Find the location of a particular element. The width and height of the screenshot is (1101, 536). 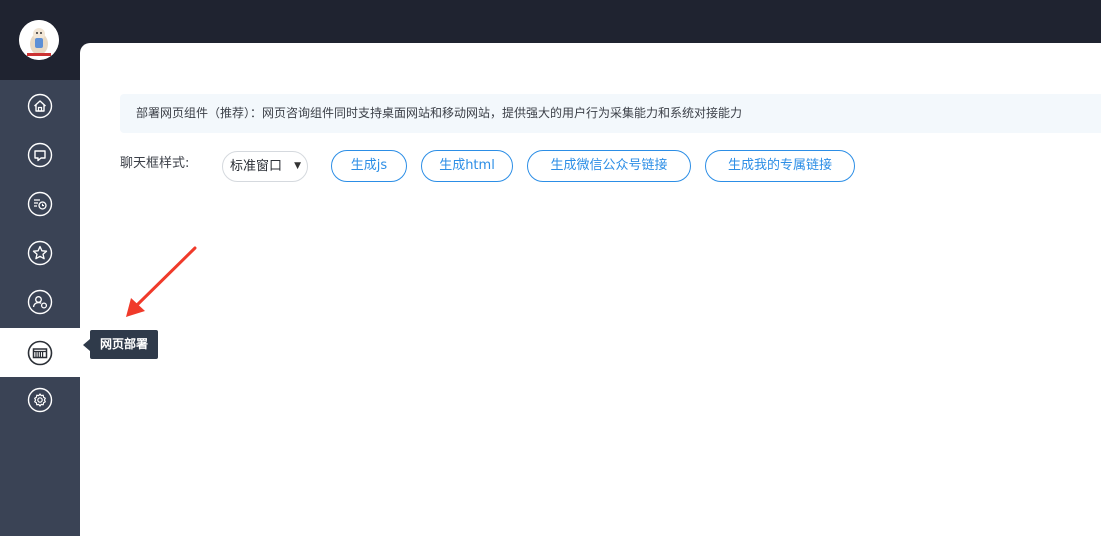

sidebar-item-settings is located at coordinates (40, 399).